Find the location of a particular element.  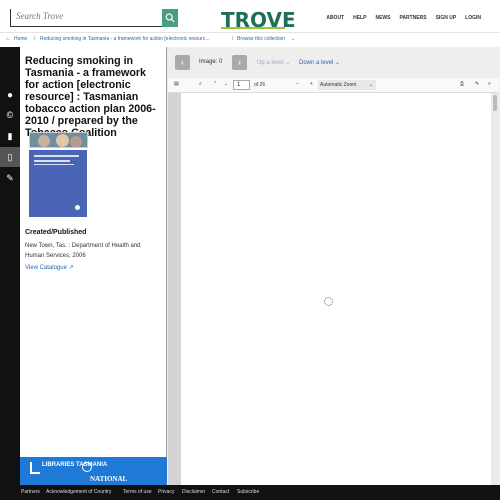

bookmark-tab: ▮ is located at coordinates (10, 136).